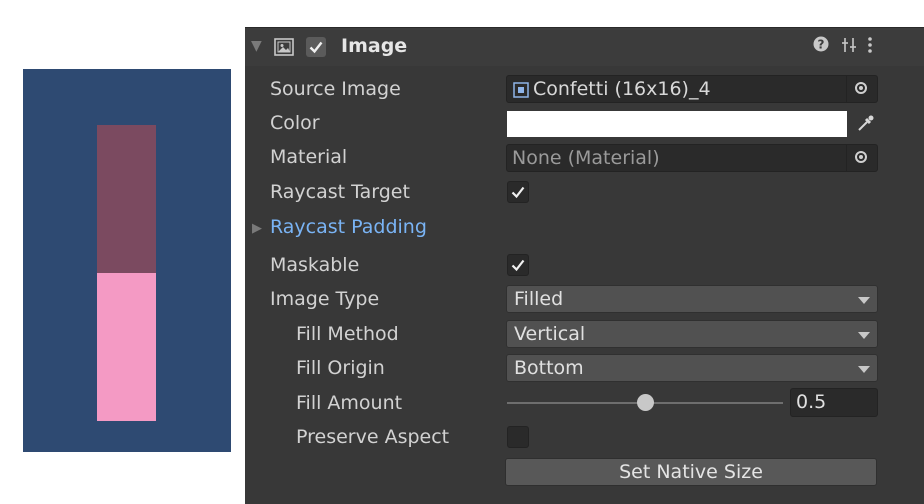 The image size is (924, 504). What do you see at coordinates (692, 334) in the screenshot?
I see `fill-method-dropdown: Vertical` at bounding box center [692, 334].